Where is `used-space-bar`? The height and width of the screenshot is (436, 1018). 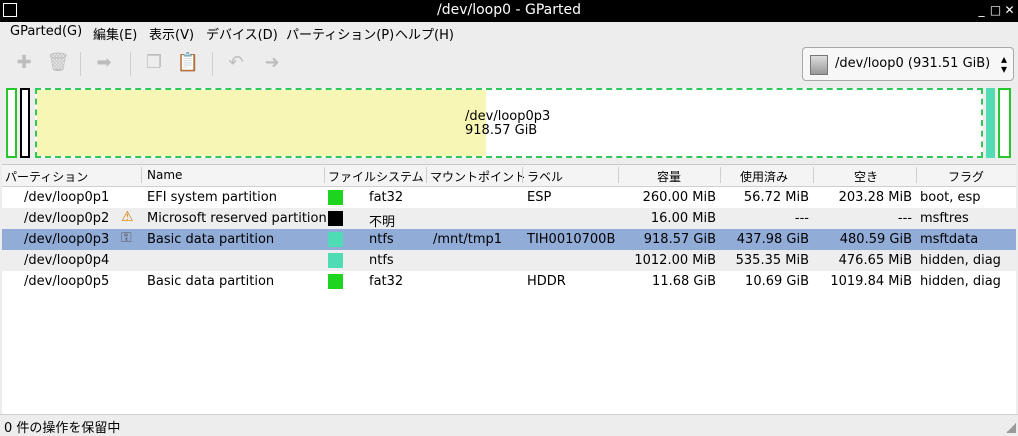
used-space-bar is located at coordinates (261, 123).